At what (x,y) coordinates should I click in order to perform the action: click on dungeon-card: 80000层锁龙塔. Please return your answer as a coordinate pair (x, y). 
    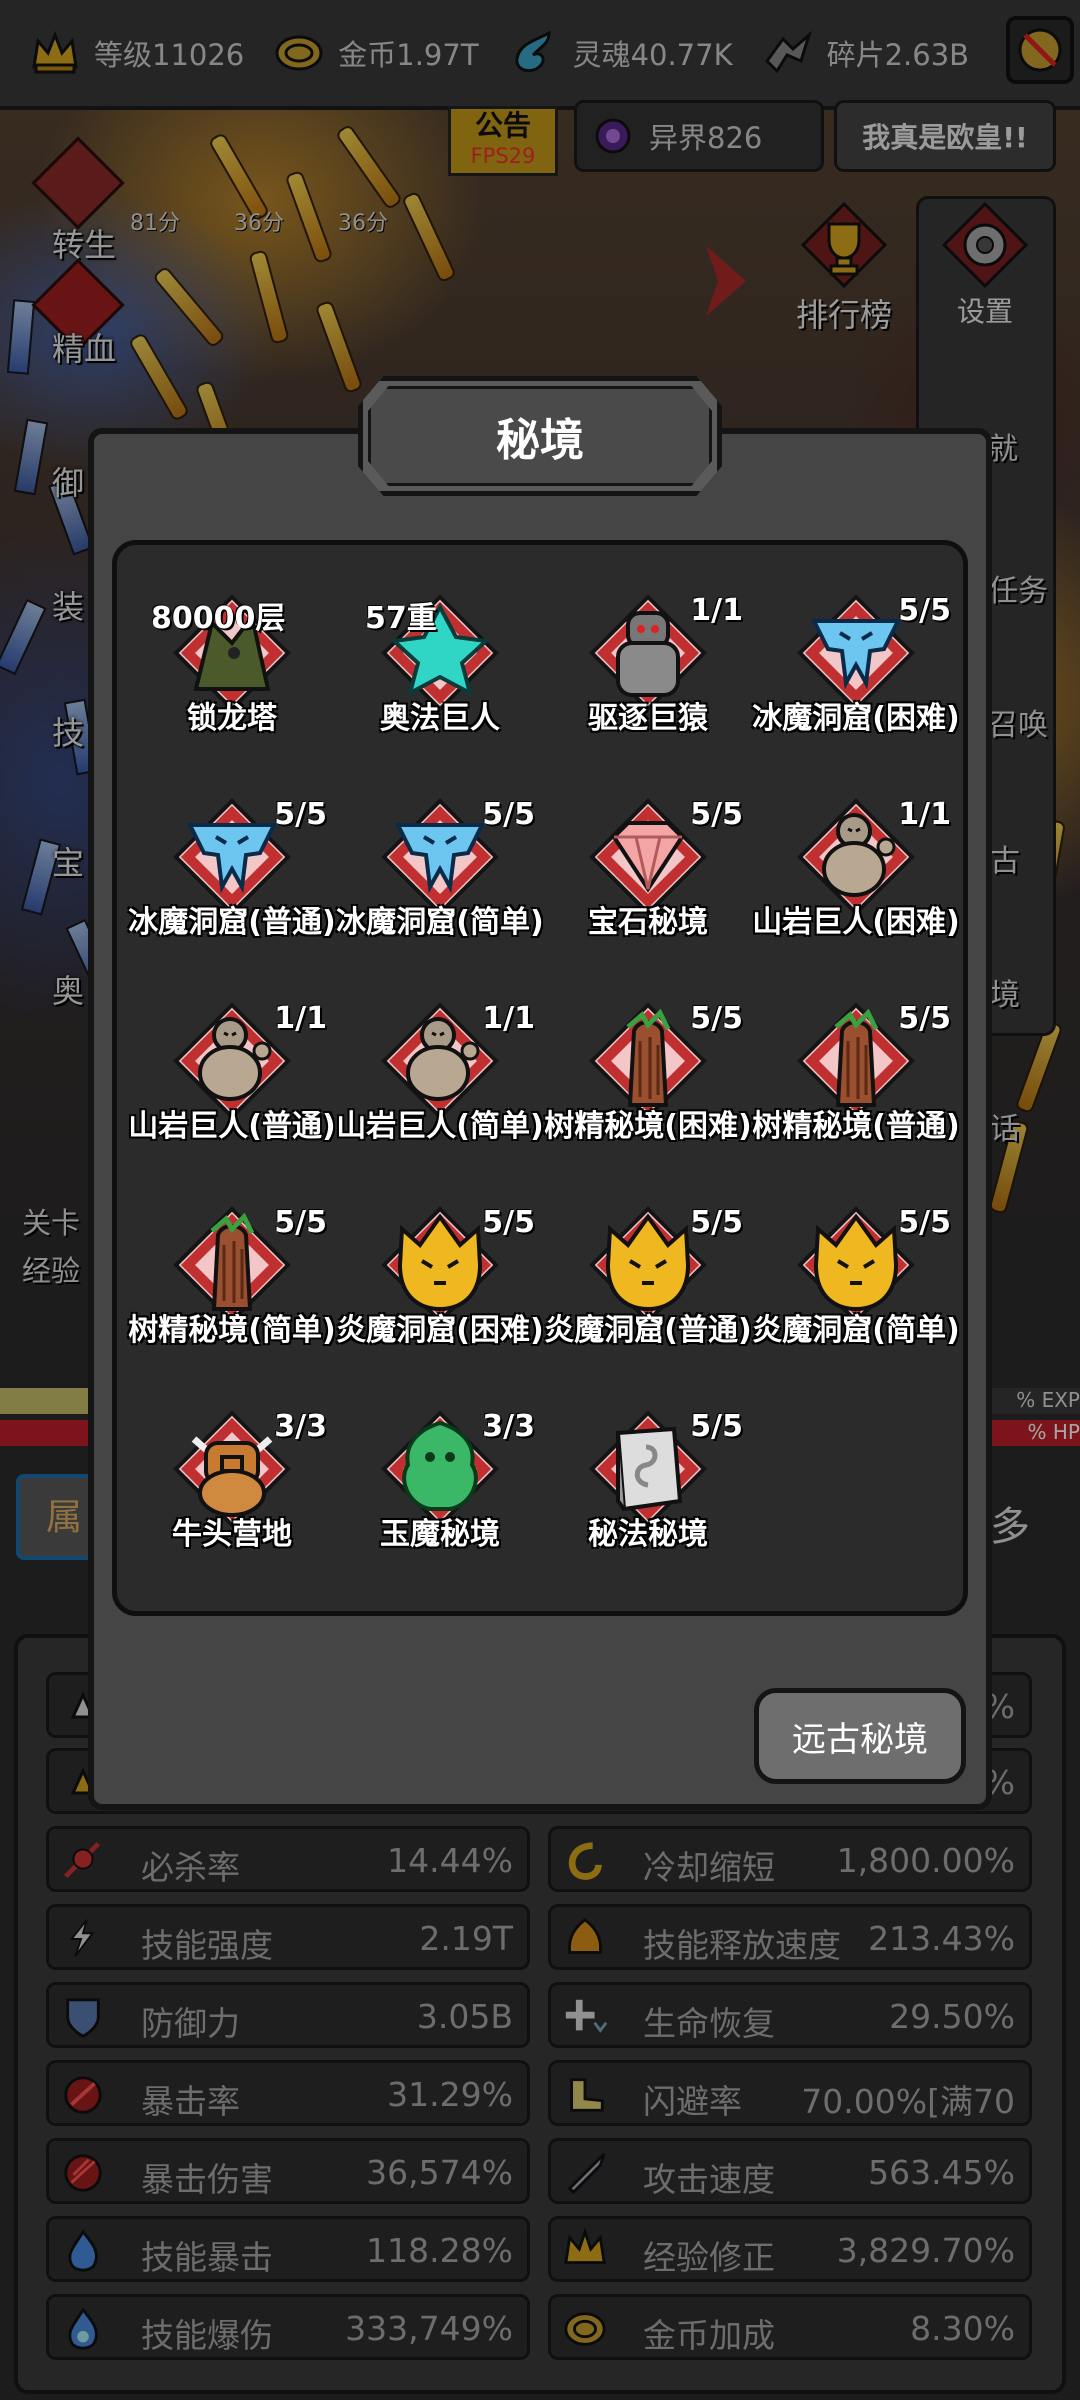
    Looking at the image, I should click on (232, 673).